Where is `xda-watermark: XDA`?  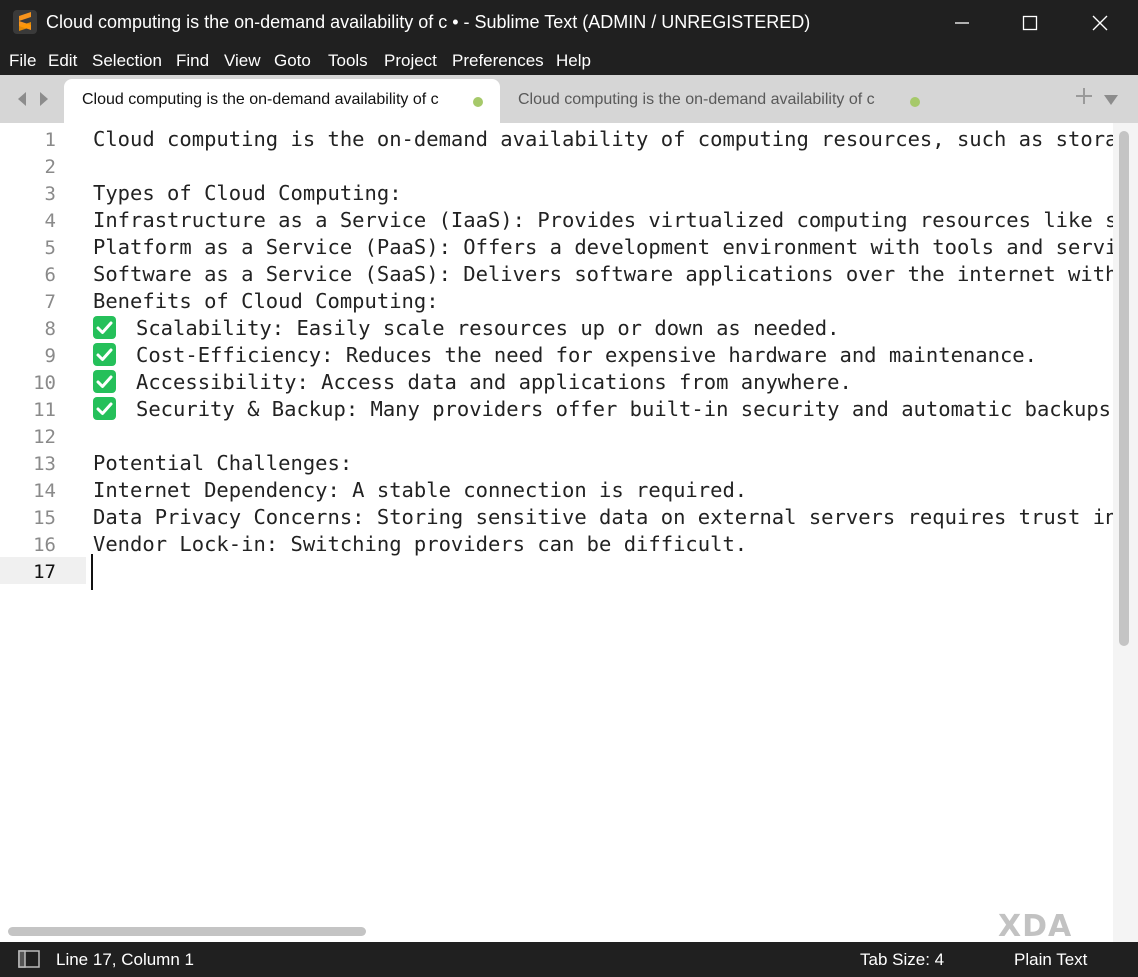
xda-watermark: XDA is located at coordinates (1035, 926).